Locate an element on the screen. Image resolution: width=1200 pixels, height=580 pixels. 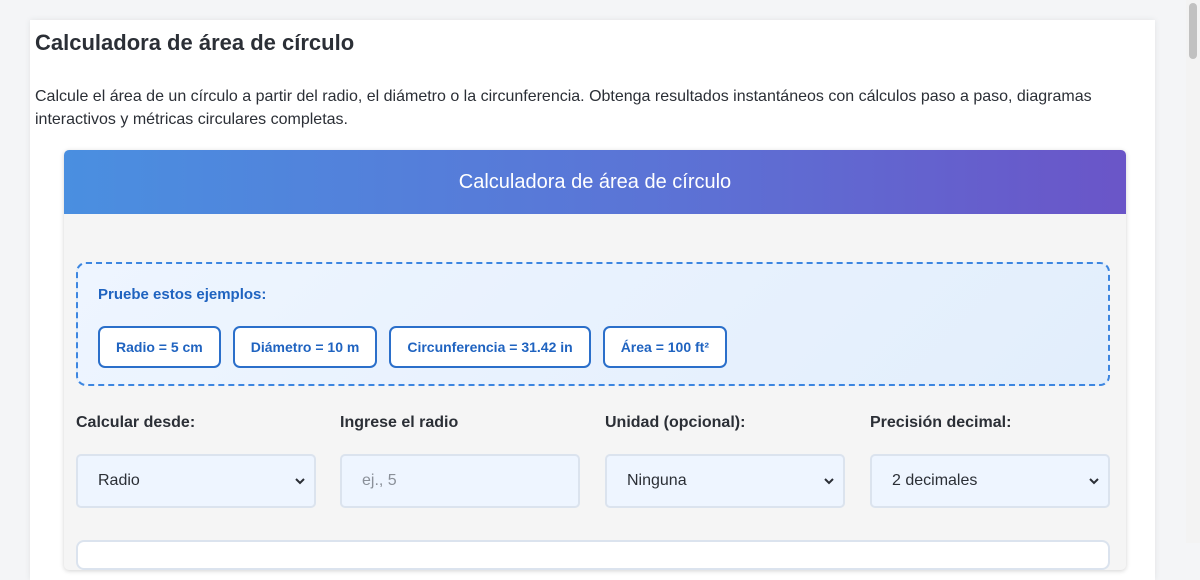
radius-input: ej., 5 is located at coordinates (460, 481).